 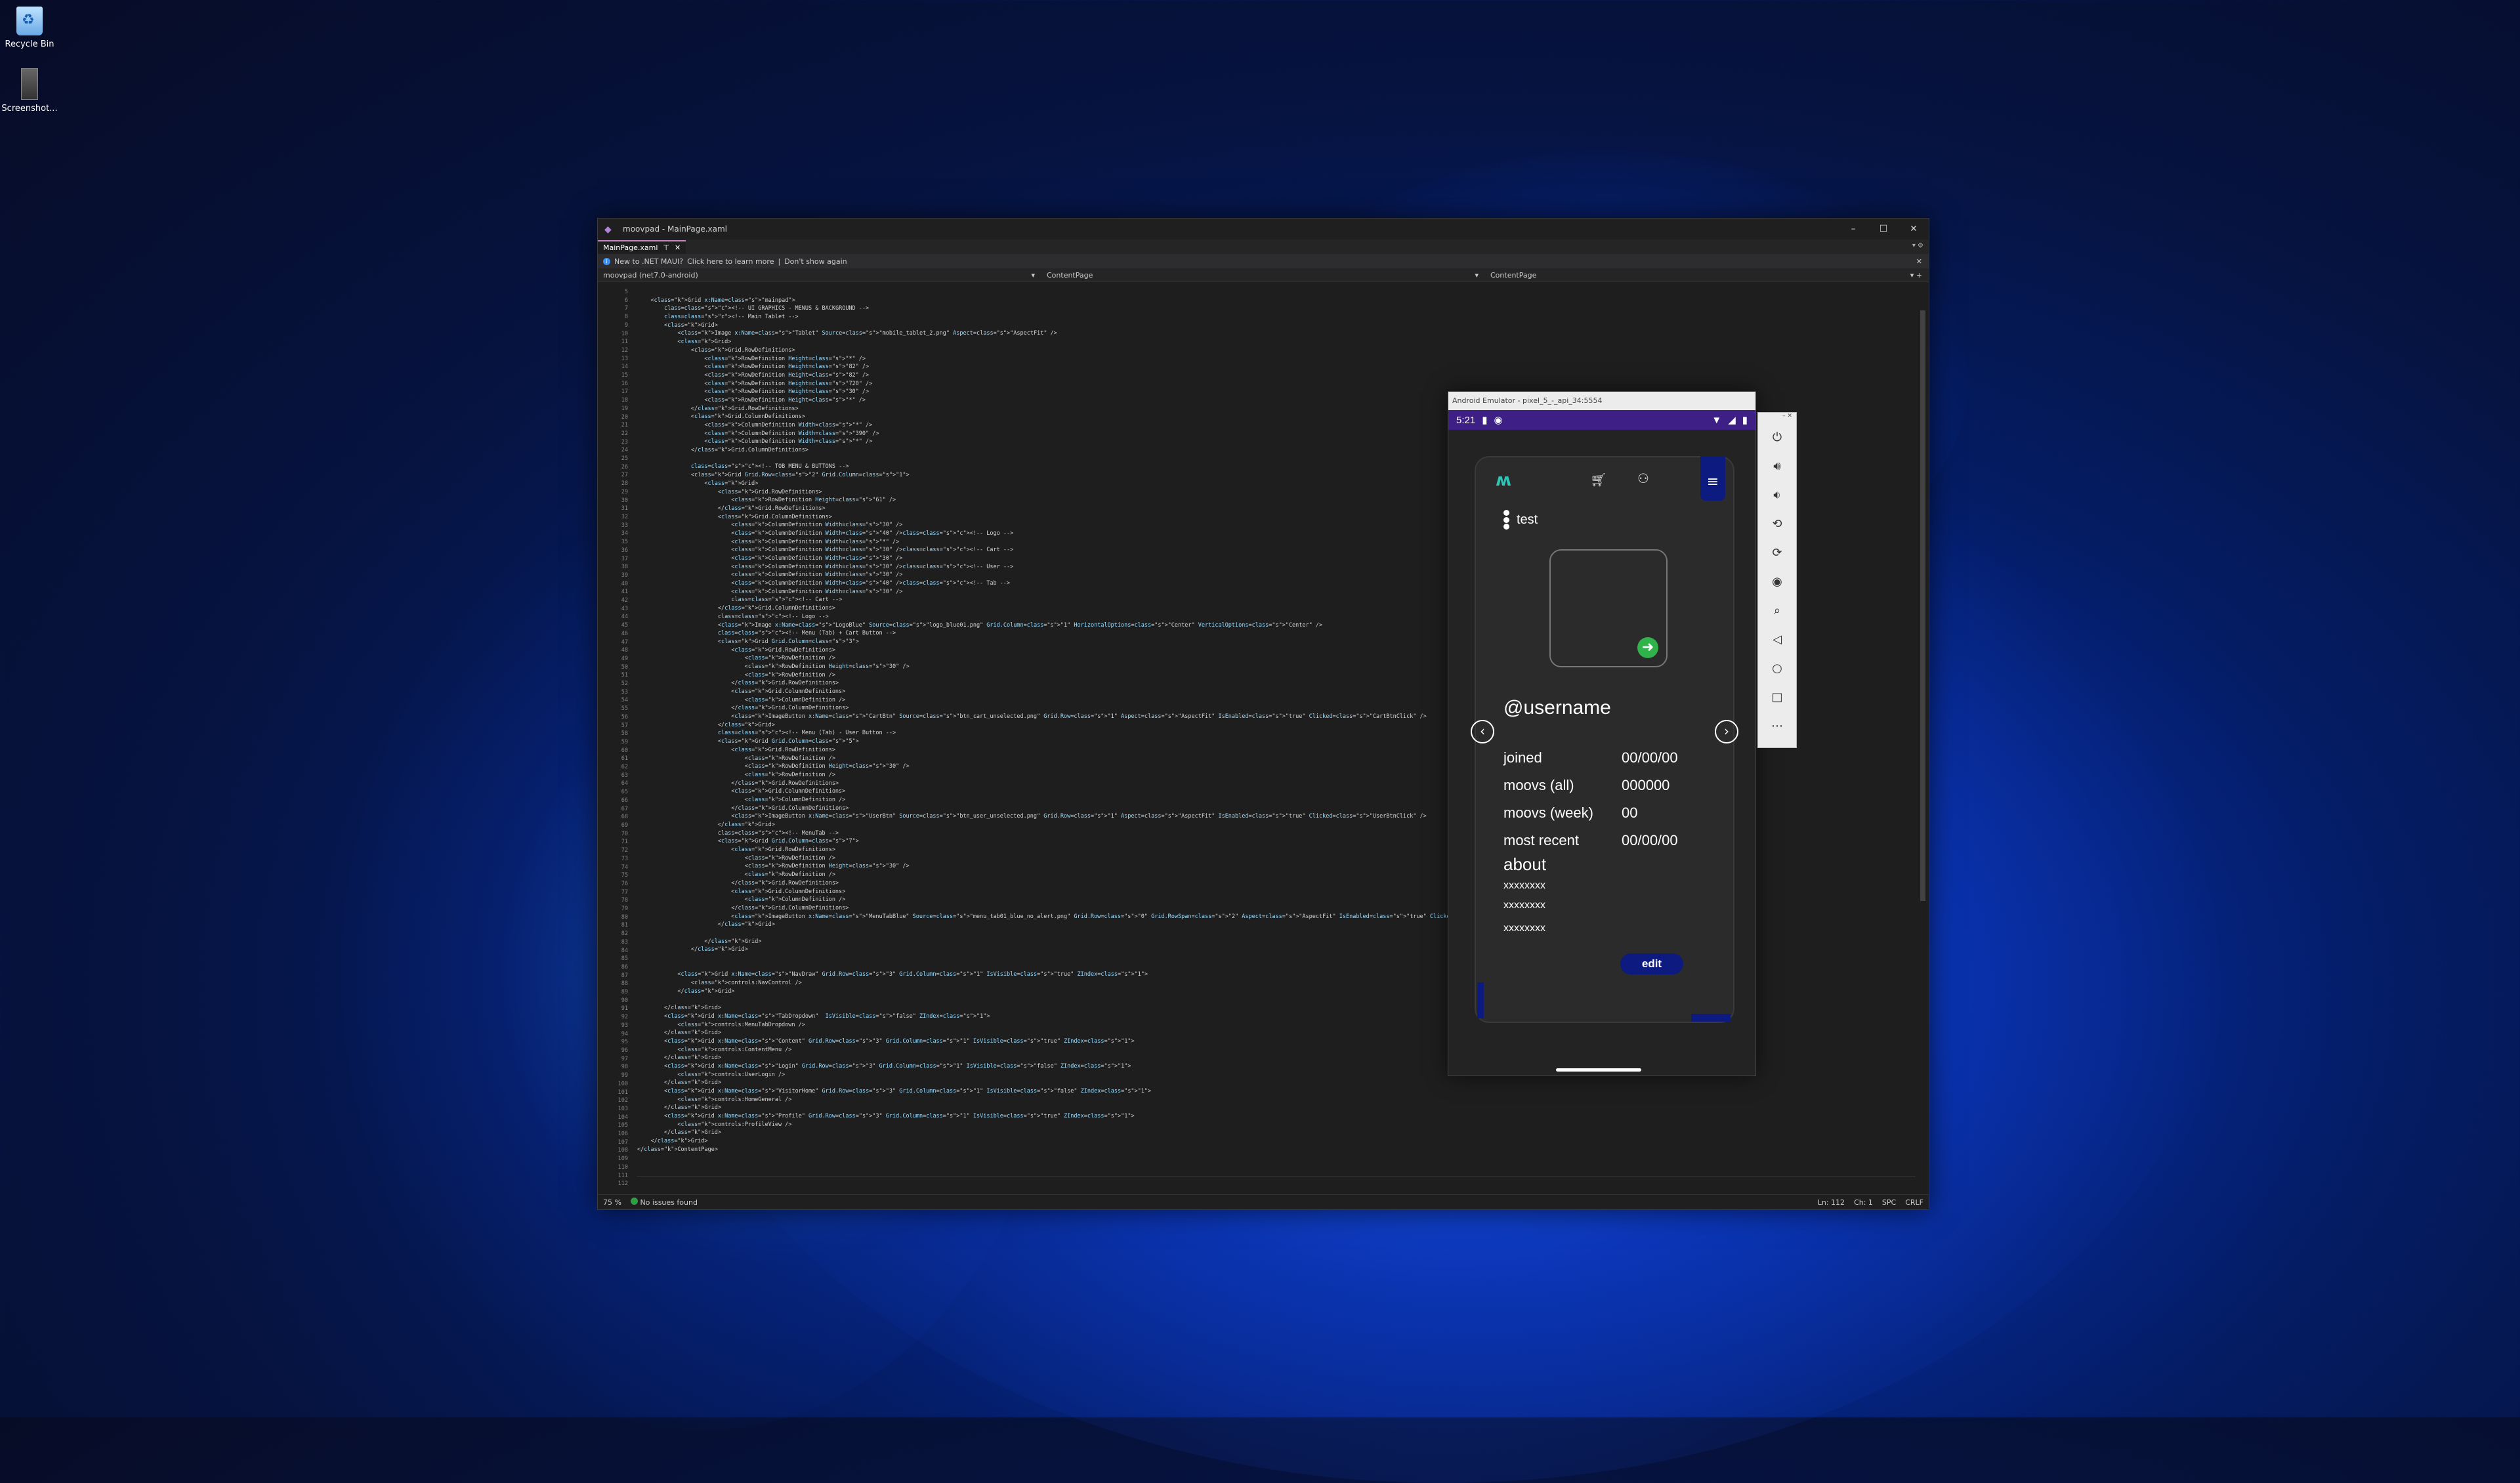 What do you see at coordinates (819, 275) in the screenshot?
I see `project-dropdown: moovpad (net7.0-android) ▾` at bounding box center [819, 275].